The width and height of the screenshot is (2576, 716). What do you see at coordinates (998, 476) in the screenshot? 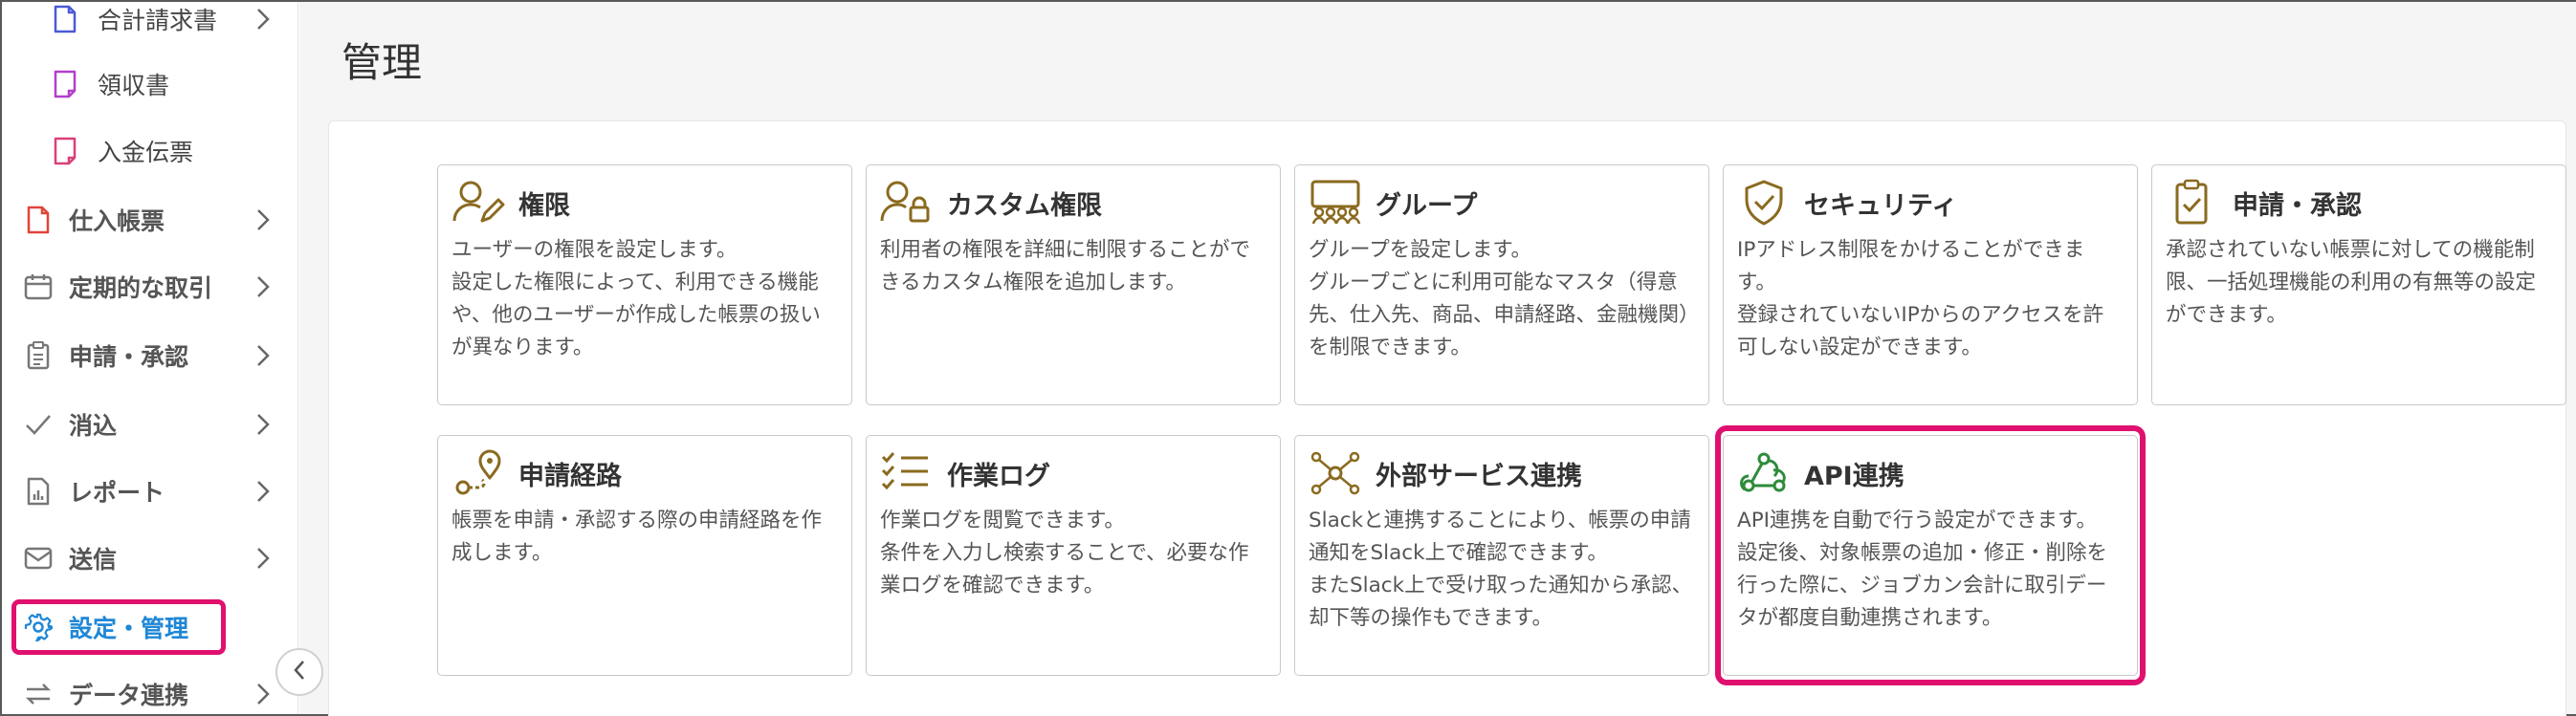
I see `card-title: 作業ログ` at bounding box center [998, 476].